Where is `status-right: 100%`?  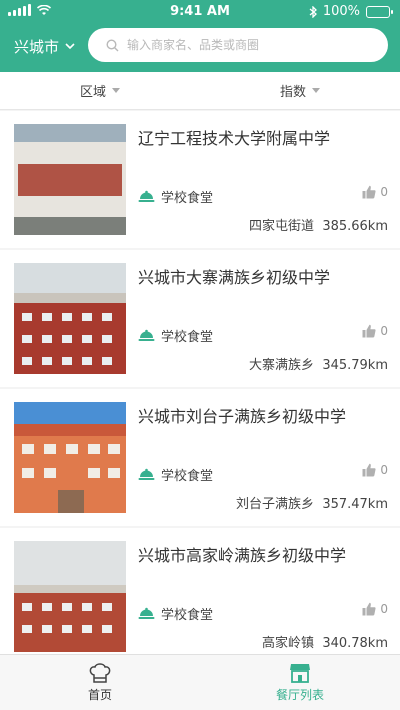
status-right: 100% is located at coordinates (351, 11).